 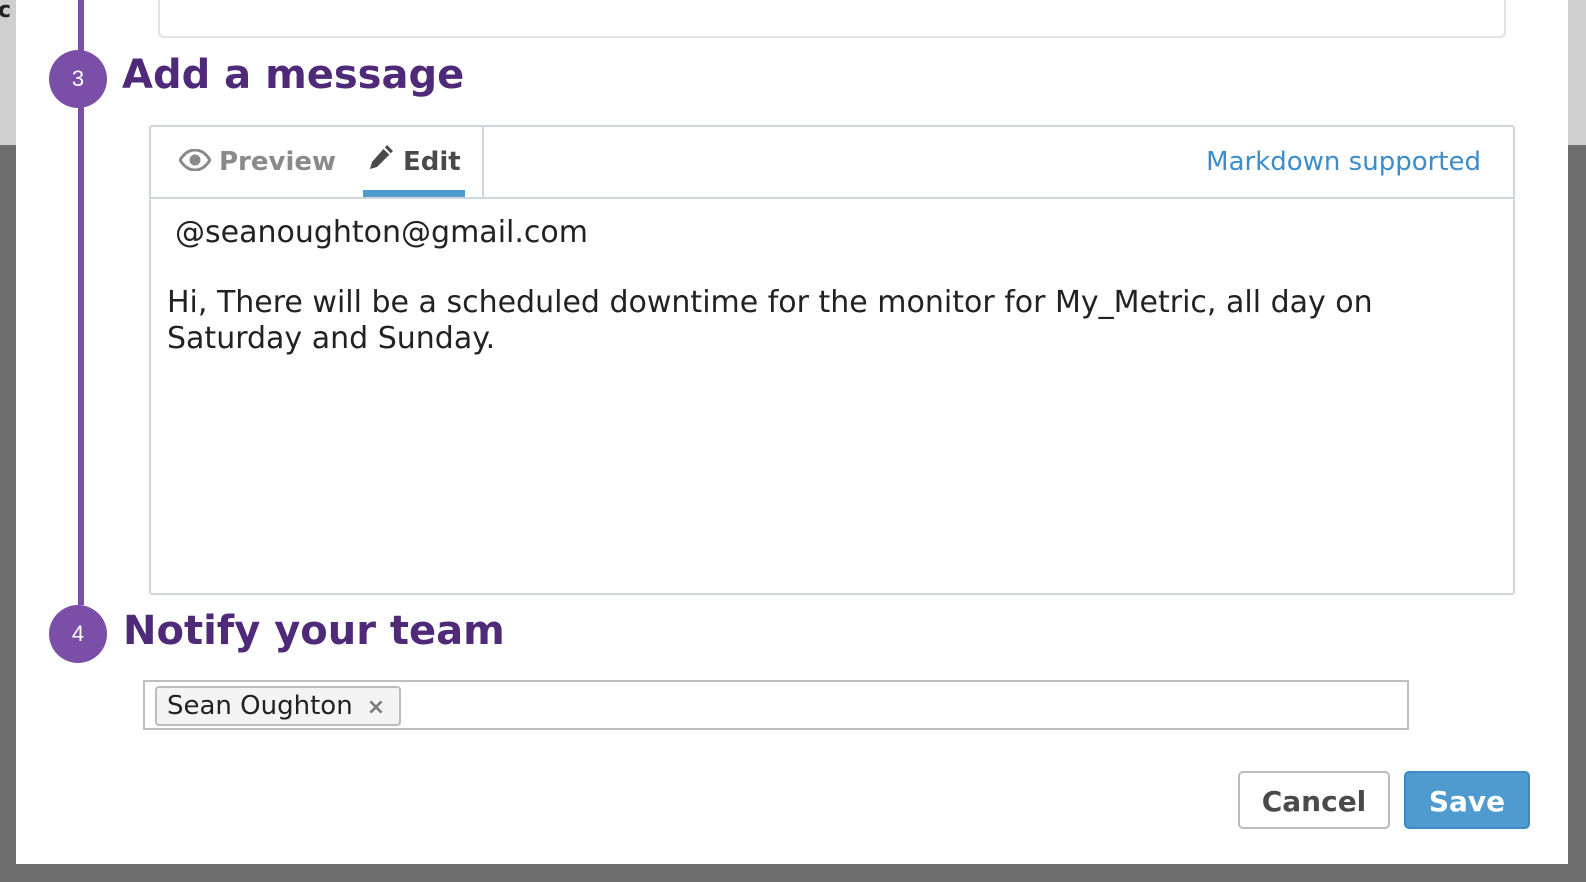 I want to click on editor-tab-group: Preview Edit, so click(x=317, y=162).